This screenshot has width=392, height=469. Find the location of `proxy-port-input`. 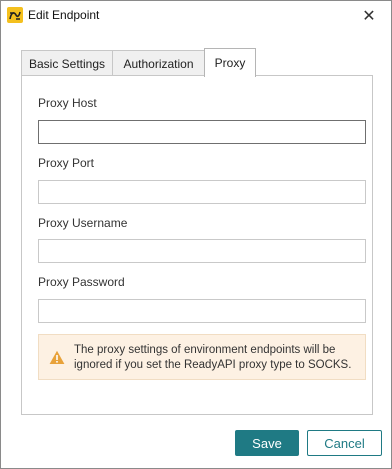

proxy-port-input is located at coordinates (202, 192).